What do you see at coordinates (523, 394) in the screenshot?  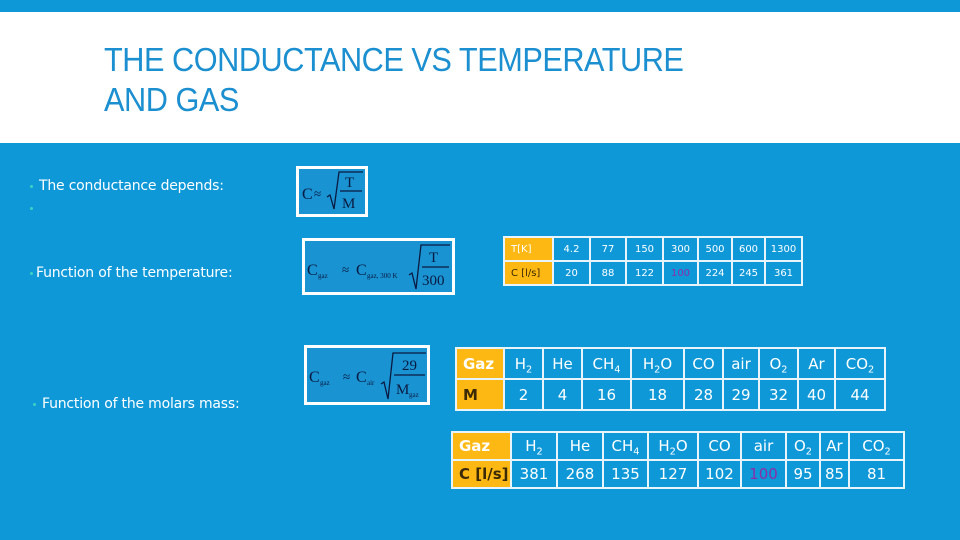 I see `table-cell: 2` at bounding box center [523, 394].